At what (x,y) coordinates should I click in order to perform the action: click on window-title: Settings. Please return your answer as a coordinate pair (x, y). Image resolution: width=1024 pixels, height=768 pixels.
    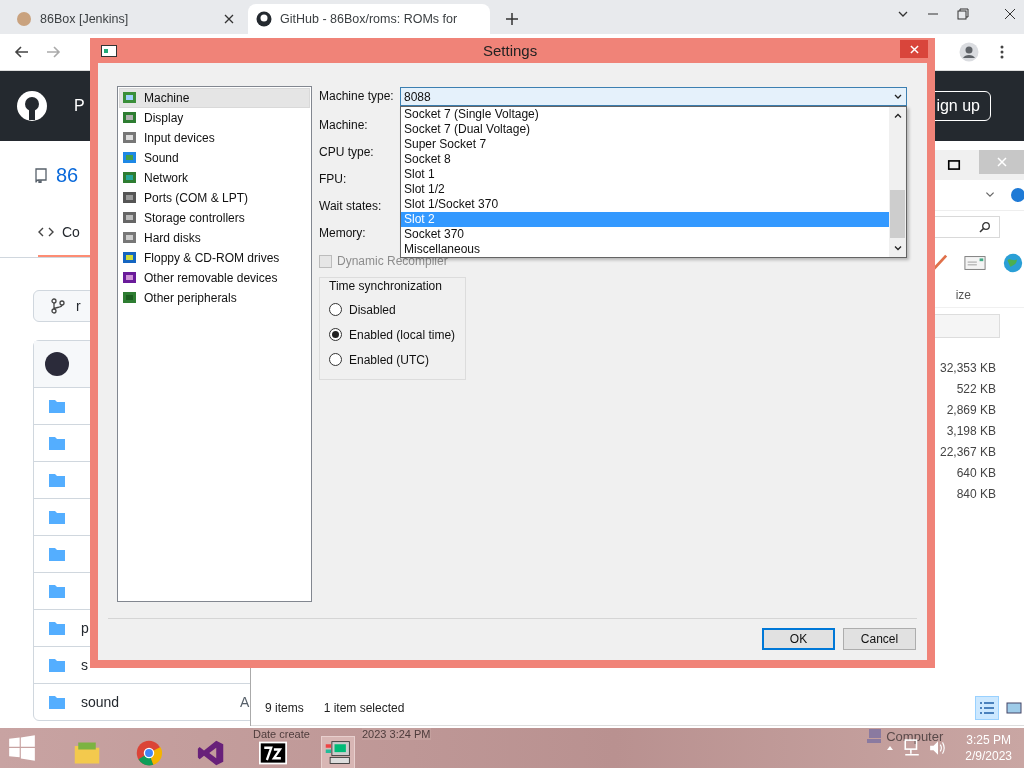
    Looking at the image, I should click on (510, 50).